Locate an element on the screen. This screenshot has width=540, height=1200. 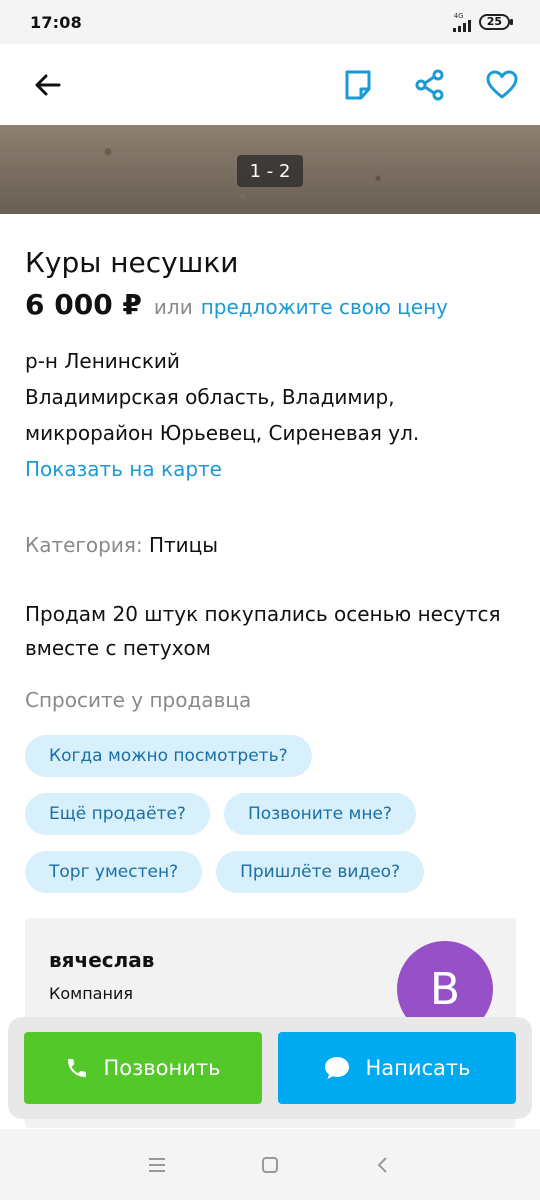
show-on-map-link: Показать на карте is located at coordinates (270, 469).